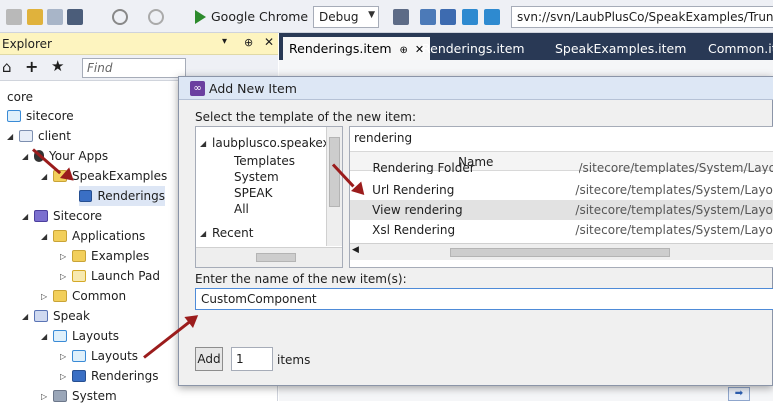  Describe the element at coordinates (224, 41) in the screenshot. I see `dropdown-icon: ▾` at that location.